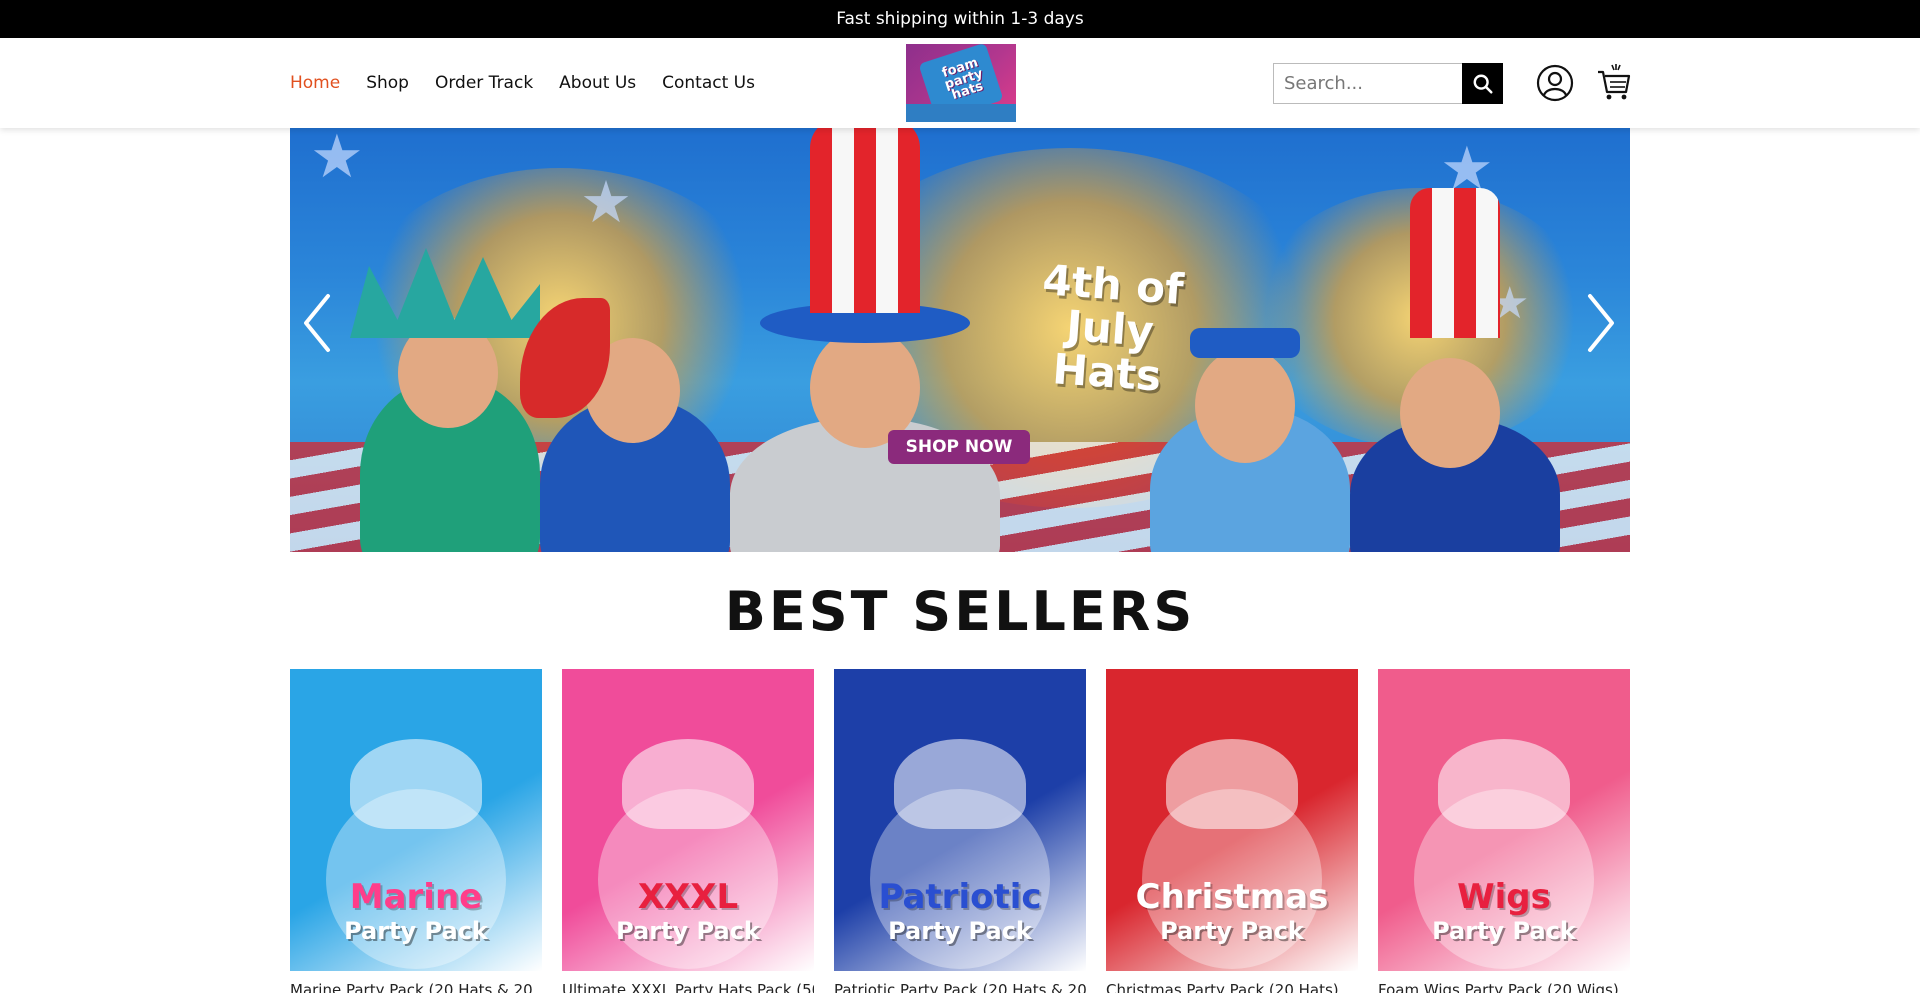  Describe the element at coordinates (1504, 897) in the screenshot. I see `product-image-title: Wigs` at that location.